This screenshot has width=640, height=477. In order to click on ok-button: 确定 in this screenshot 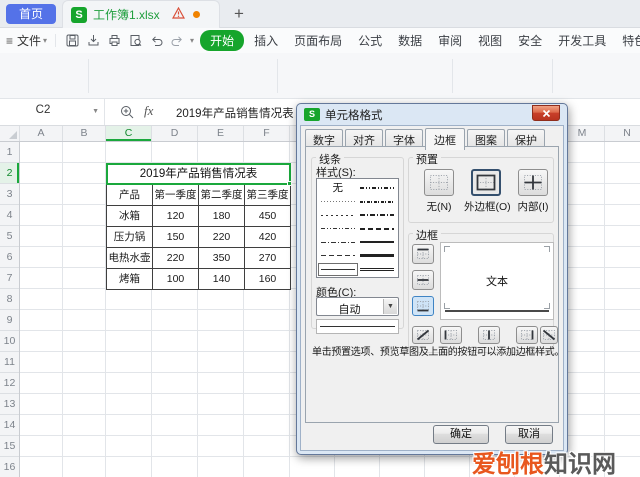, I will do `click(461, 434)`.